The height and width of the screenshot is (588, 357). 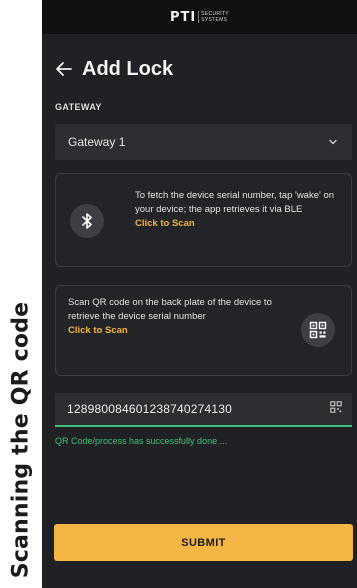 I want to click on brand-logo: PTI SECURITY SYSTEMS, so click(x=199, y=17).